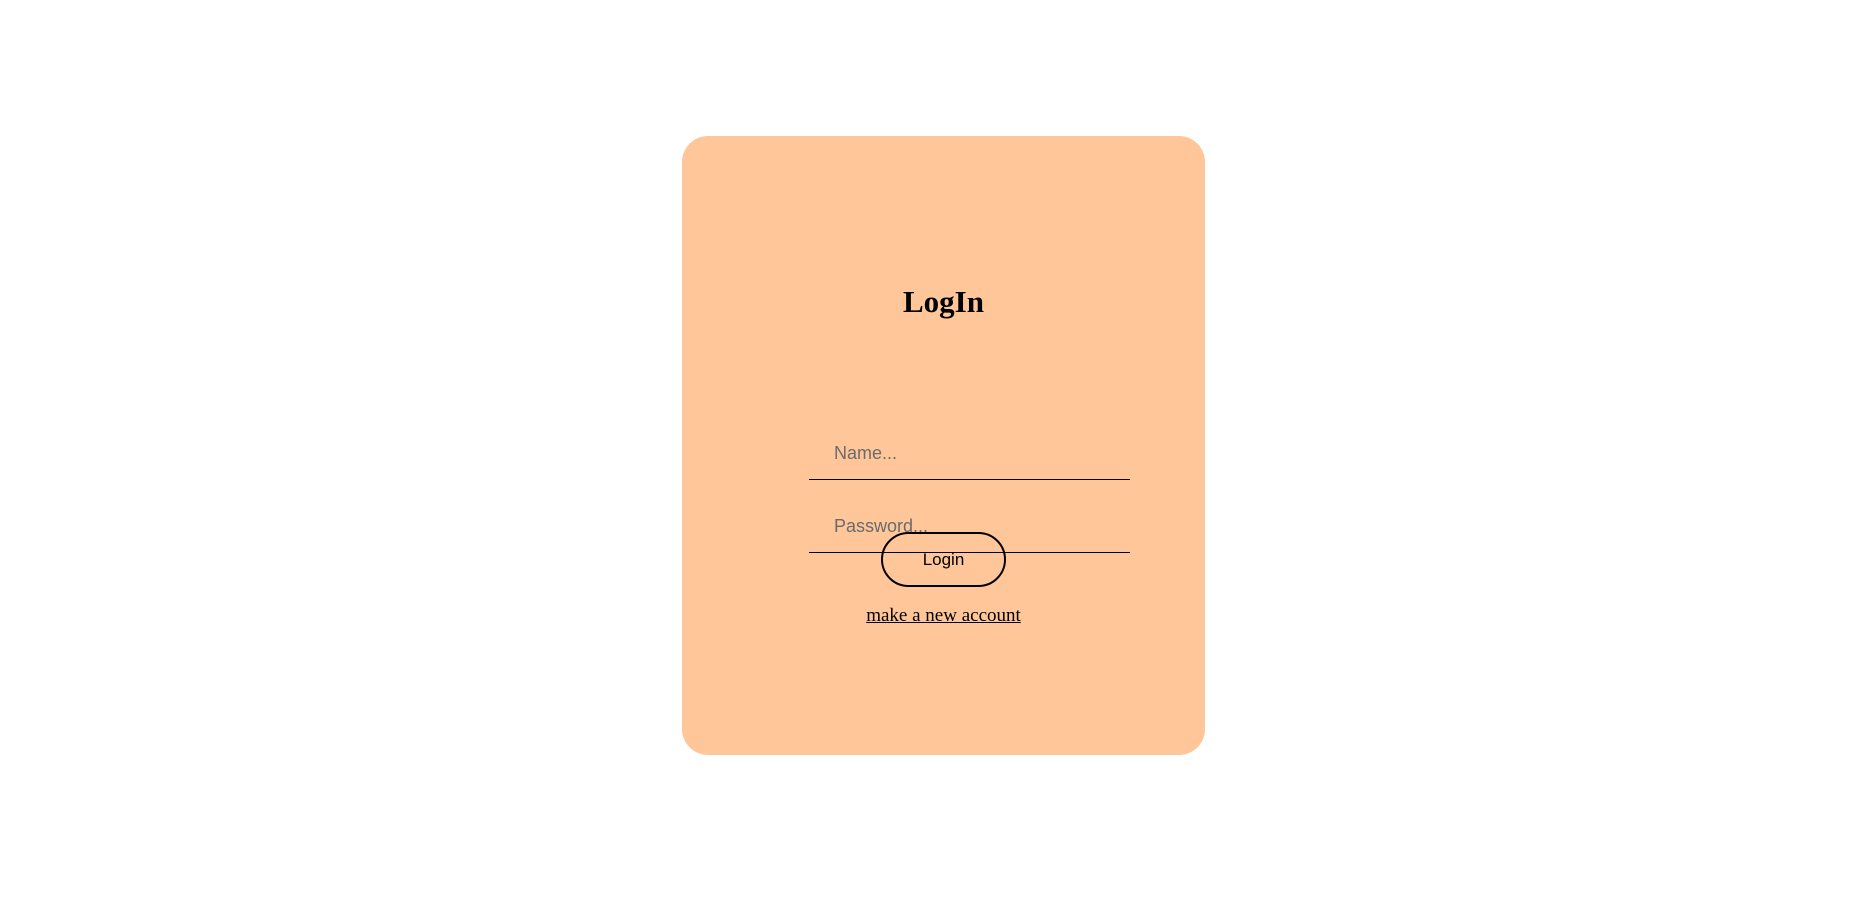 This screenshot has width=1868, height=903. What do you see at coordinates (943, 559) in the screenshot?
I see `login-button: Login` at bounding box center [943, 559].